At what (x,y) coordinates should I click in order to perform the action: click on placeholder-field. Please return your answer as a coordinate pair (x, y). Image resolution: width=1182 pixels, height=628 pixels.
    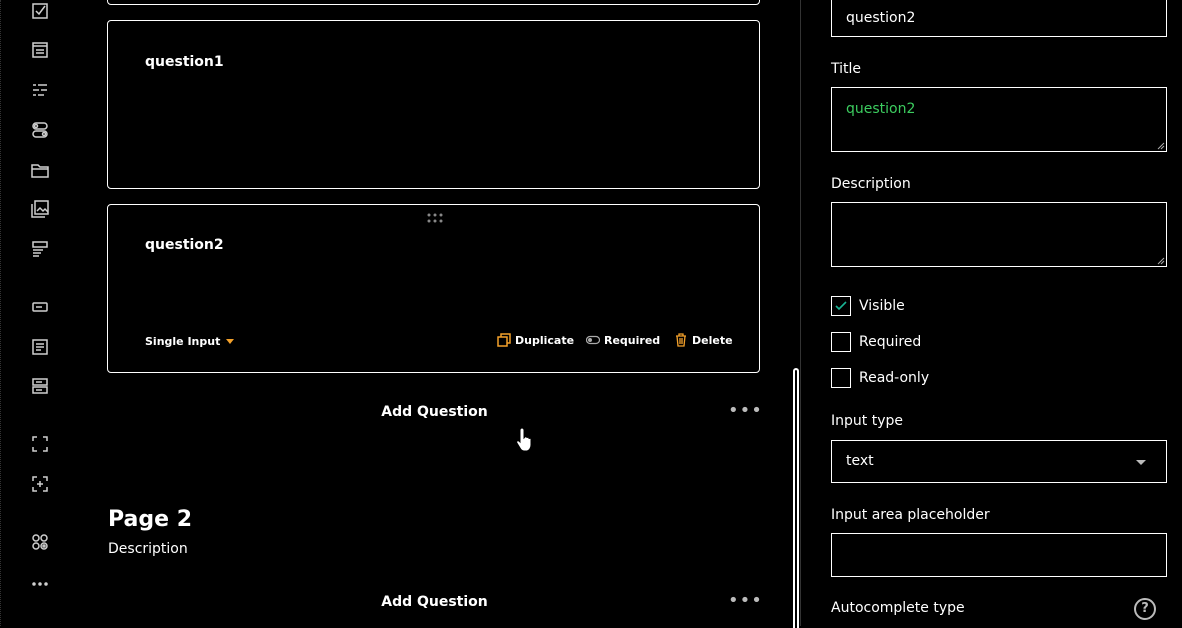
    Looking at the image, I should click on (999, 555).